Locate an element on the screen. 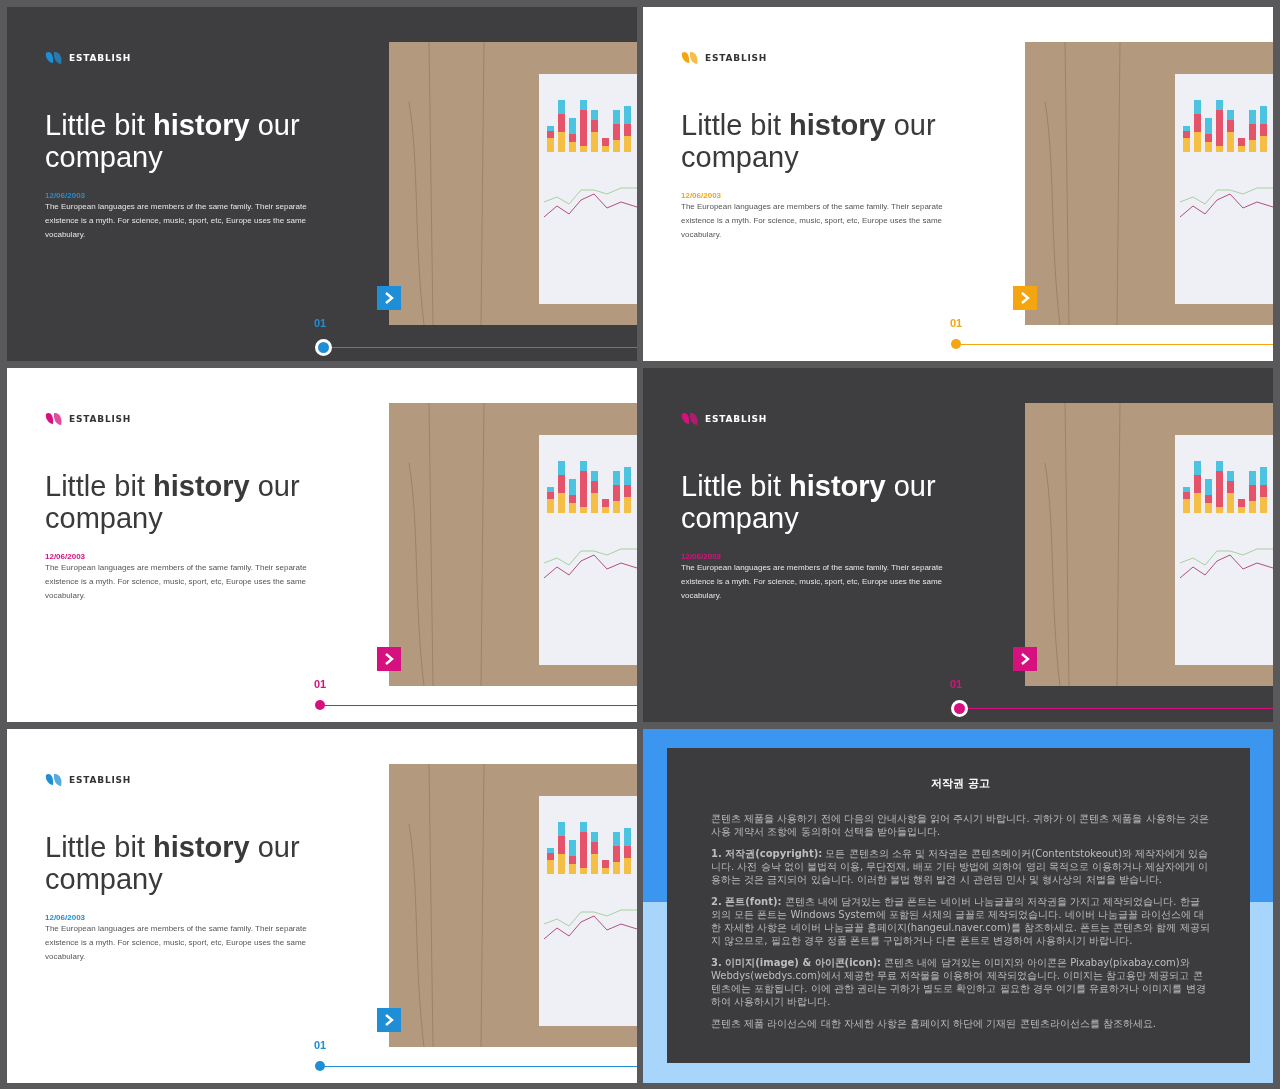 This screenshot has width=1280, height=1089. notice-paragraph: 2. 폰트(font): 콘텐츠 내에 담겨있는 한글 폰트는 네이버 나눔글꼴의 저작권을 가지고 제작되었습니다. 한글 외의 모든 폰트는 Windows System에 포함된 서체의 글꼴로 제작되었습니다. 네이버 나눔글꼴 라이선스에 대한 자세한 사항은 네이버 나눔글꼴 홈페이지(hangeul.naver.com)를 참조하세요. 폰트는 콘텐츠와 함께 제공되지 않으므로, 필요한 경우 정품 폰트를 구입하거나 다른 폰트로 변경하여 사용하시기 바랍니다. is located at coordinates (960, 921).